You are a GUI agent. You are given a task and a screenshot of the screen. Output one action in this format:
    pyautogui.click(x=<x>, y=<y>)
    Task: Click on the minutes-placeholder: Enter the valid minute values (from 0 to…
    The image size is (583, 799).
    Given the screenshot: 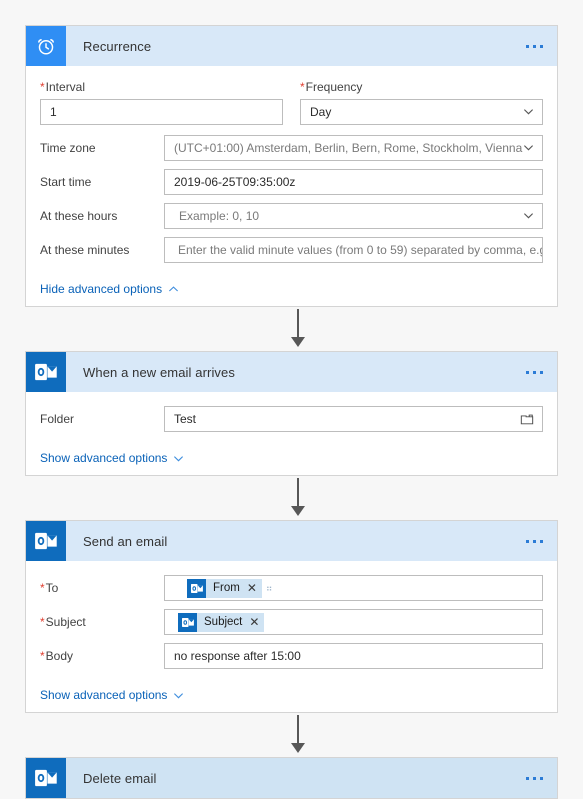 What is the action you would take?
    pyautogui.click(x=360, y=250)
    